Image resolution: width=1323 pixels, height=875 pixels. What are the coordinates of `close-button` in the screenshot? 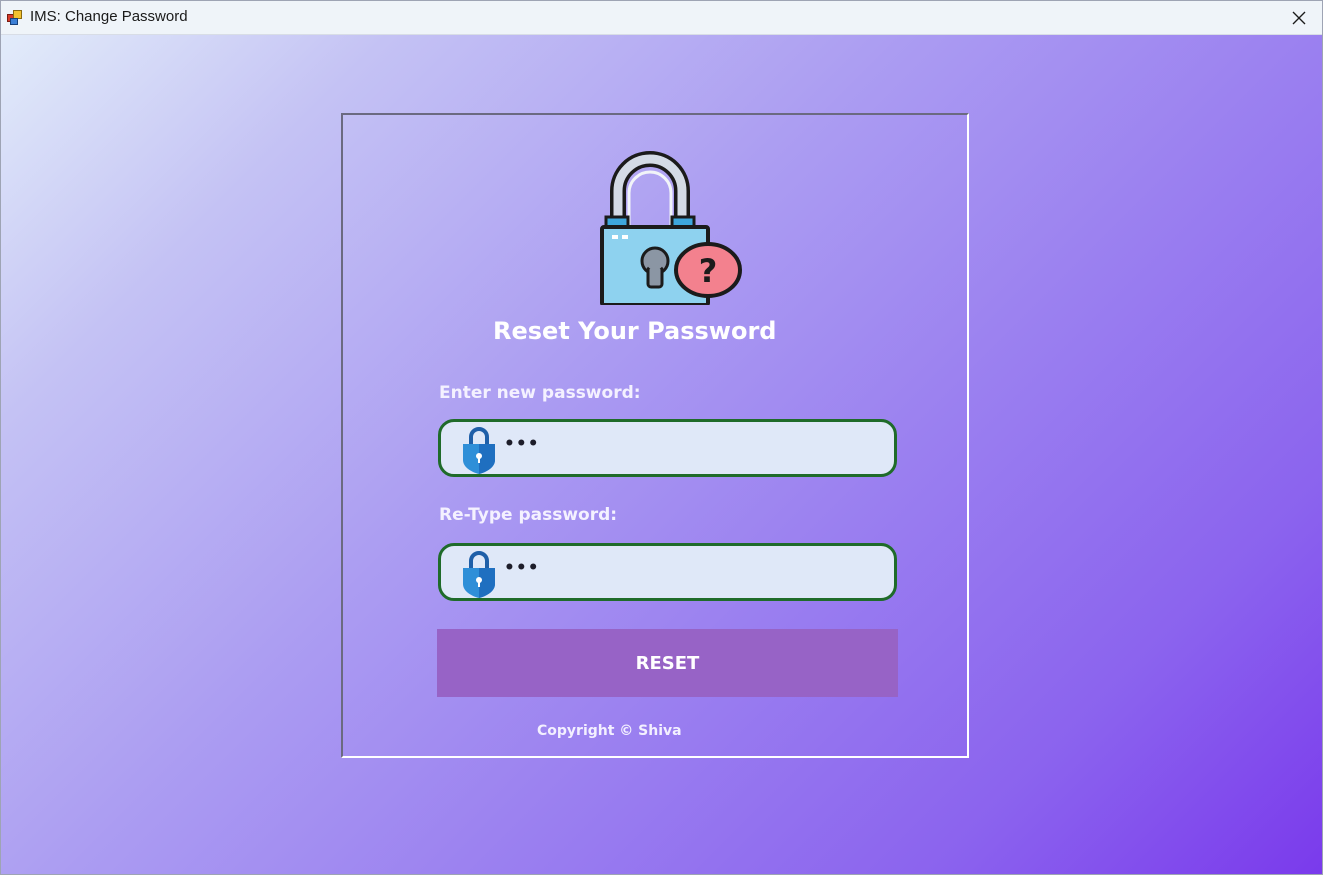 It's located at (1299, 17).